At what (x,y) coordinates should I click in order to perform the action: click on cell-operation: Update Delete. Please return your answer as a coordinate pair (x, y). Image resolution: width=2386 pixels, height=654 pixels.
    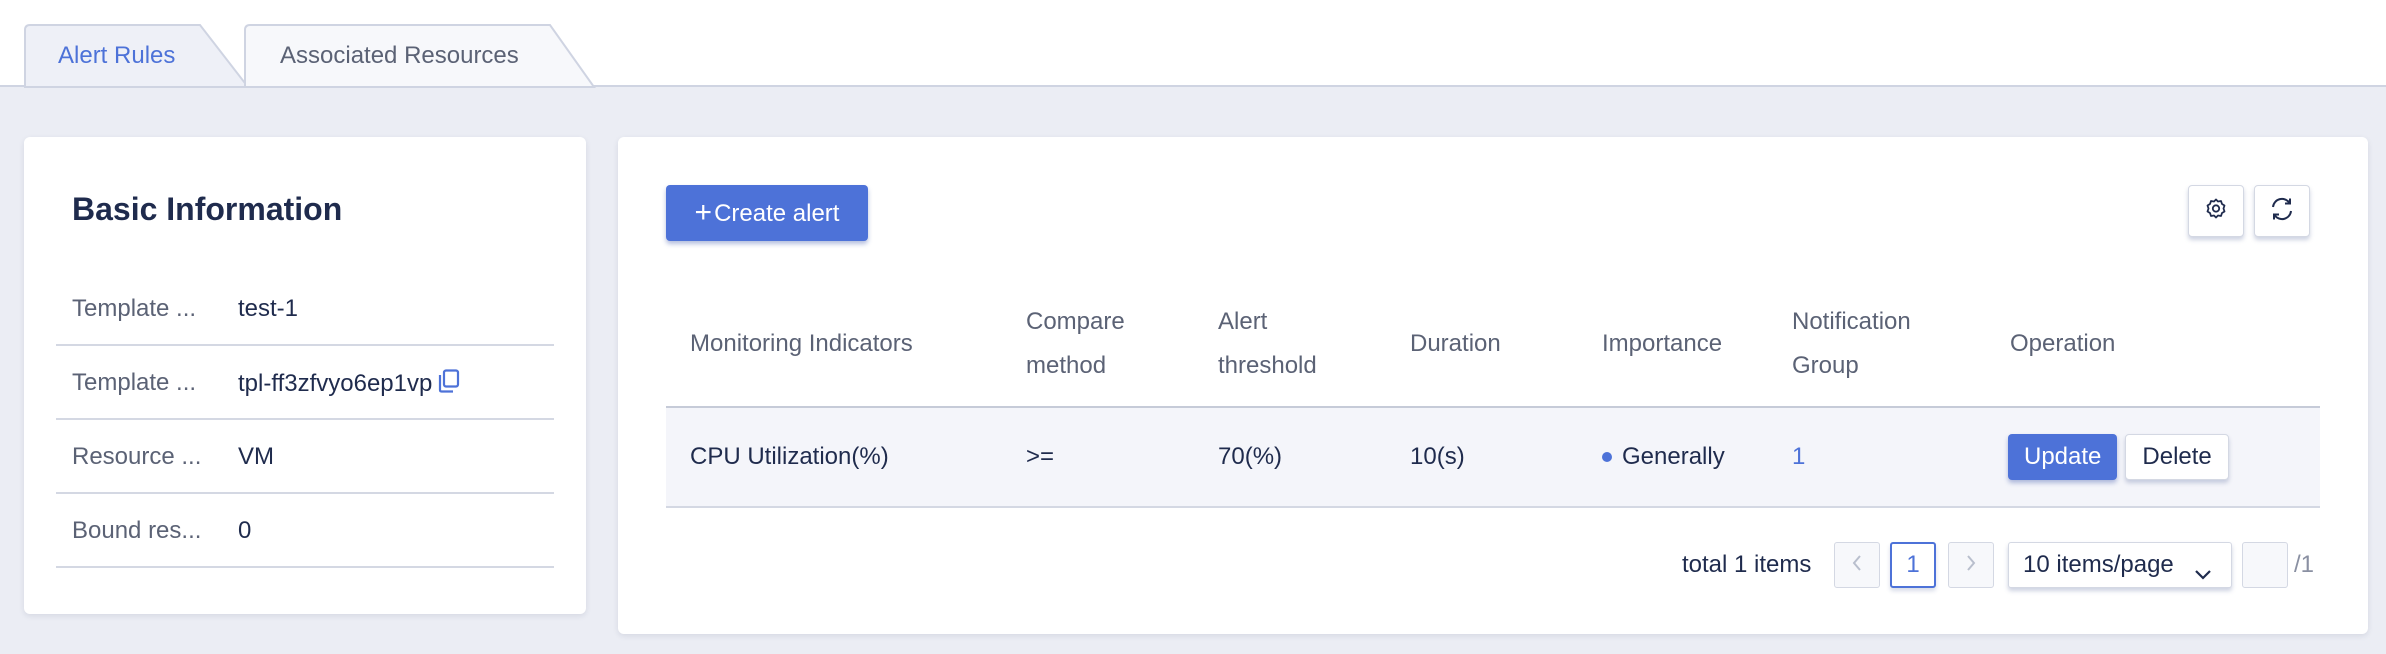
    Looking at the image, I should click on (2118, 457).